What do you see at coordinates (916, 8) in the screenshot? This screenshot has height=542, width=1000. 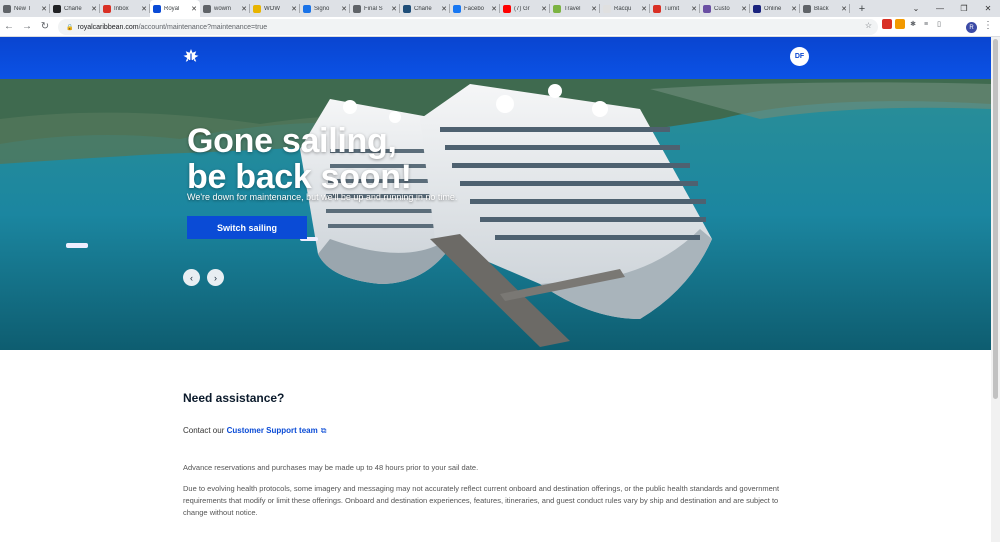 I see `tab-search-icon: ⌄` at bounding box center [916, 8].